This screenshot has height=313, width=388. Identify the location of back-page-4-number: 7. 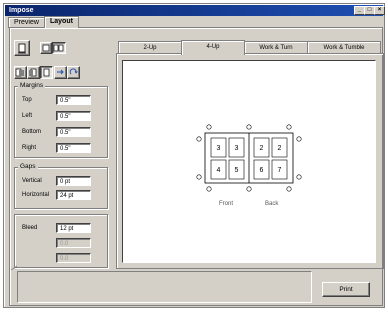
(279, 170).